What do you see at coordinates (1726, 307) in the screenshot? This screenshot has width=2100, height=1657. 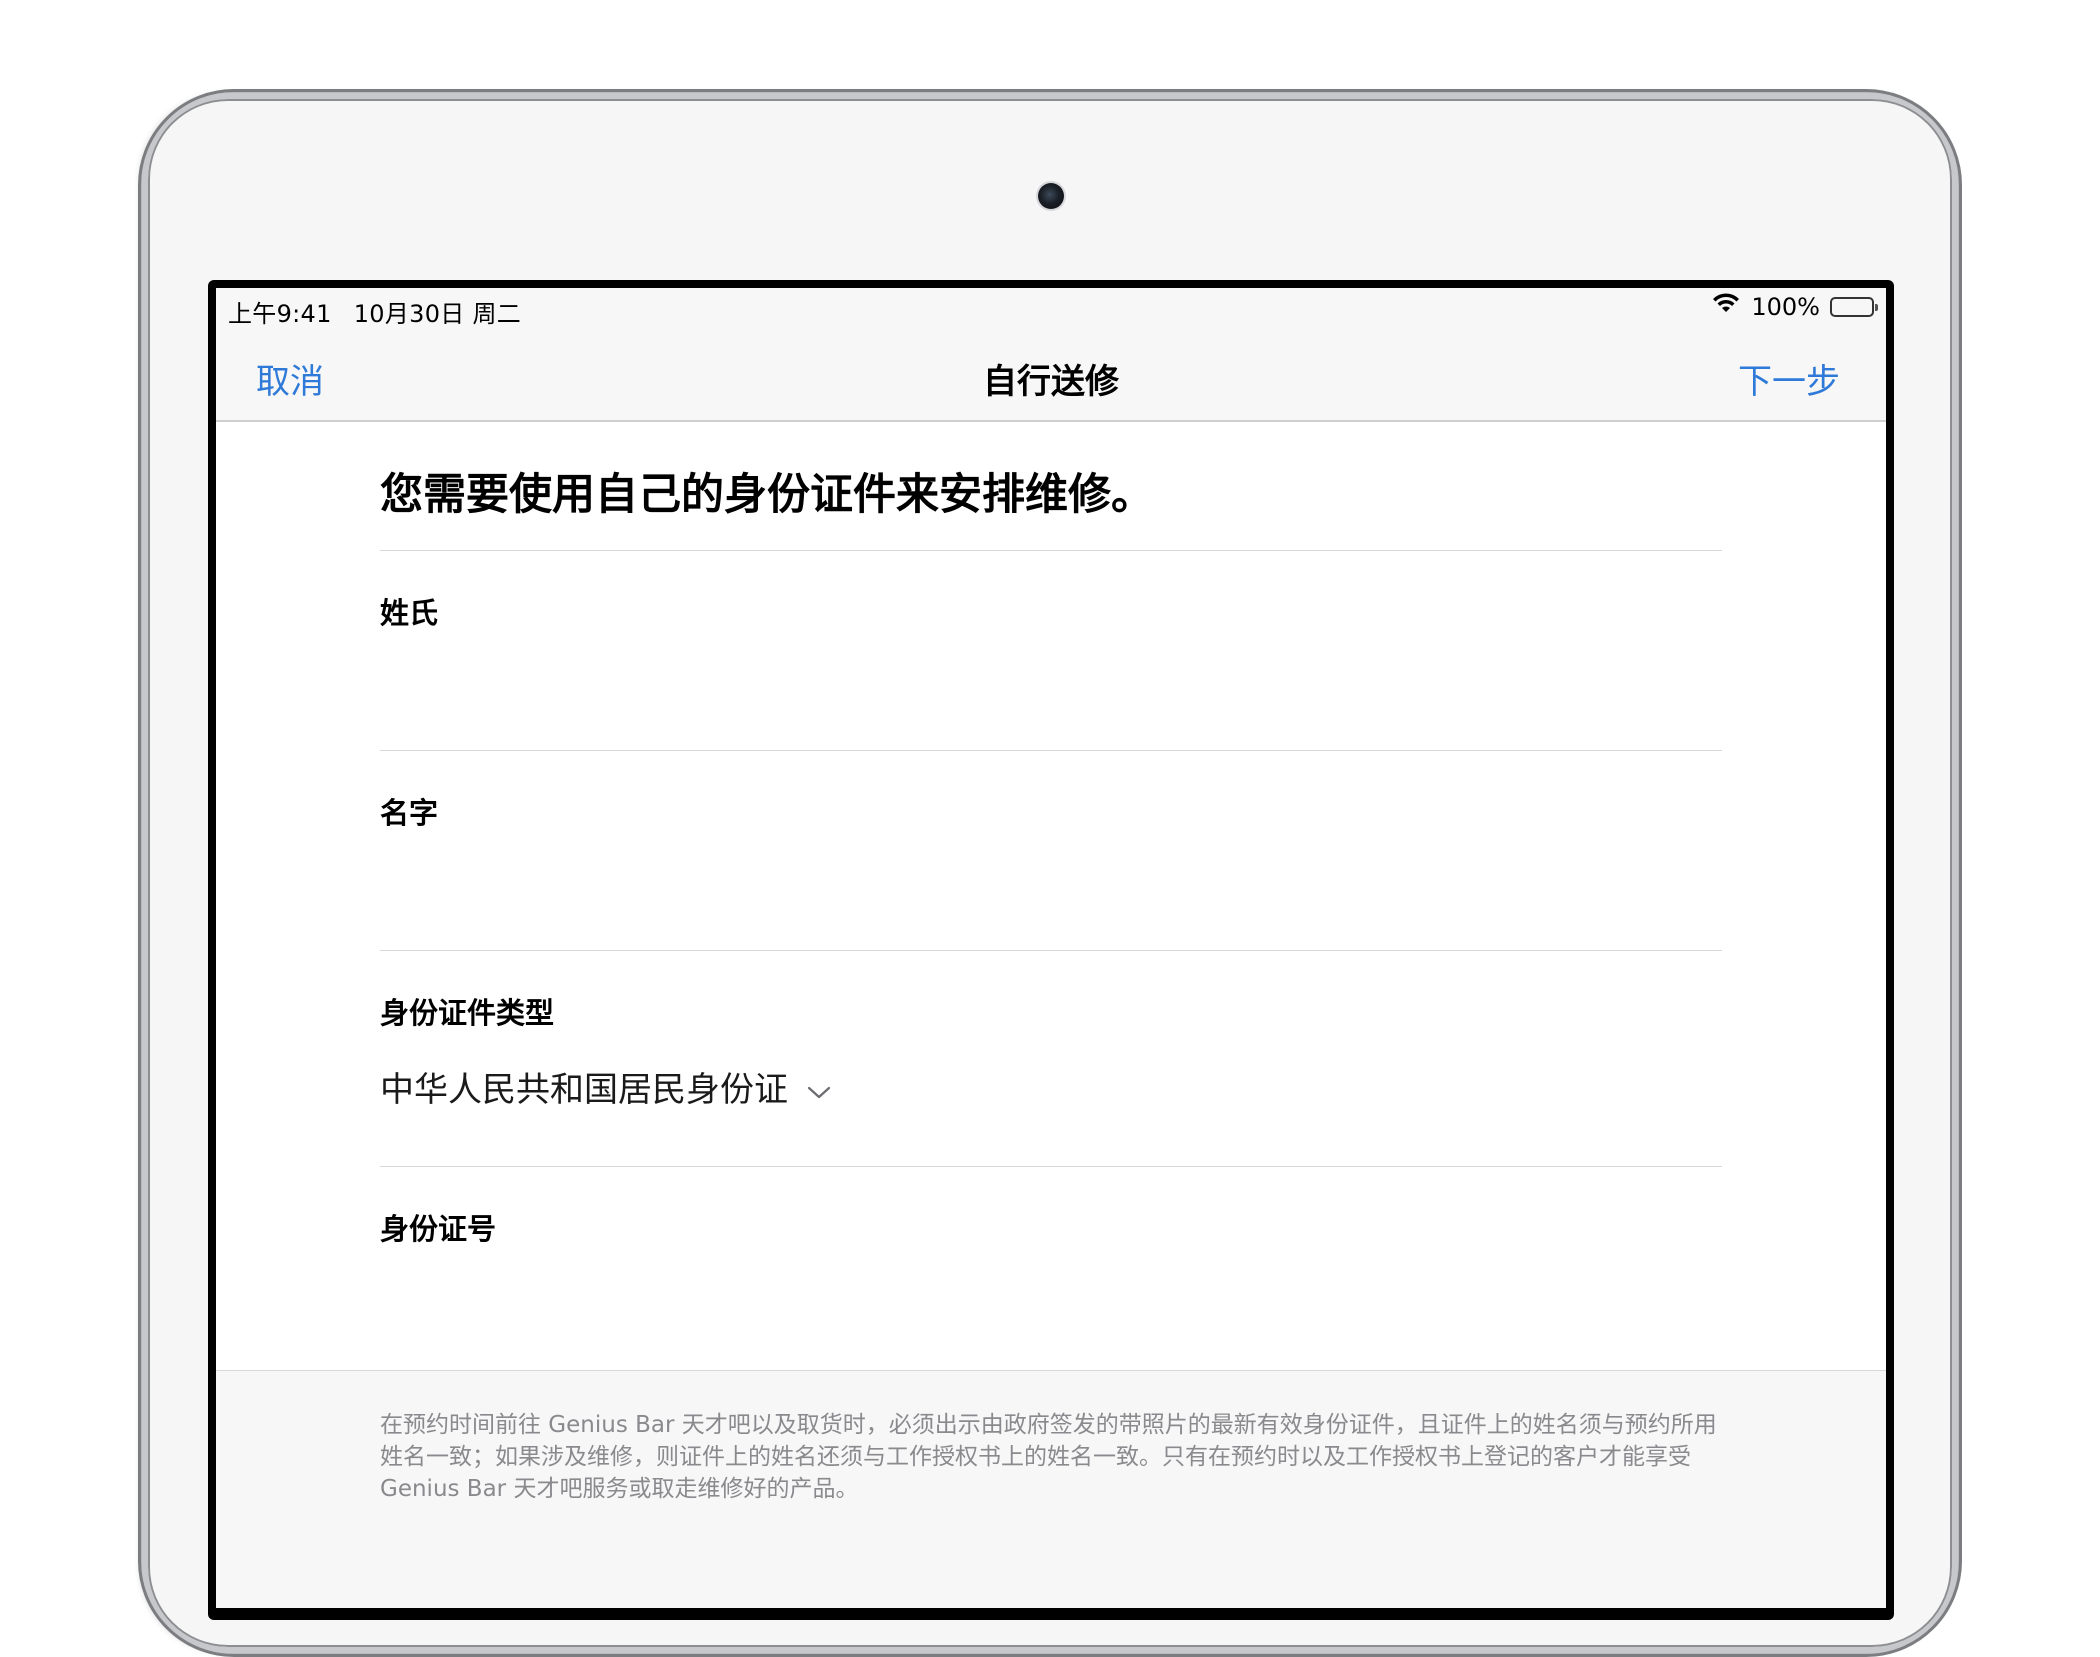 I see `wifi-icon` at bounding box center [1726, 307].